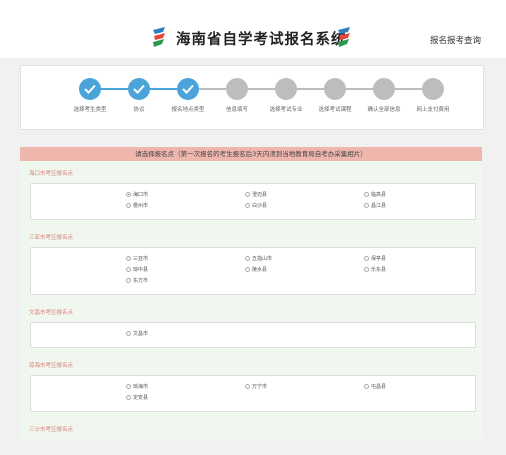 The height and width of the screenshot is (455, 506). I want to click on region-options-box: 琼海市 万宁市 屯昌县定安县, so click(253, 393).